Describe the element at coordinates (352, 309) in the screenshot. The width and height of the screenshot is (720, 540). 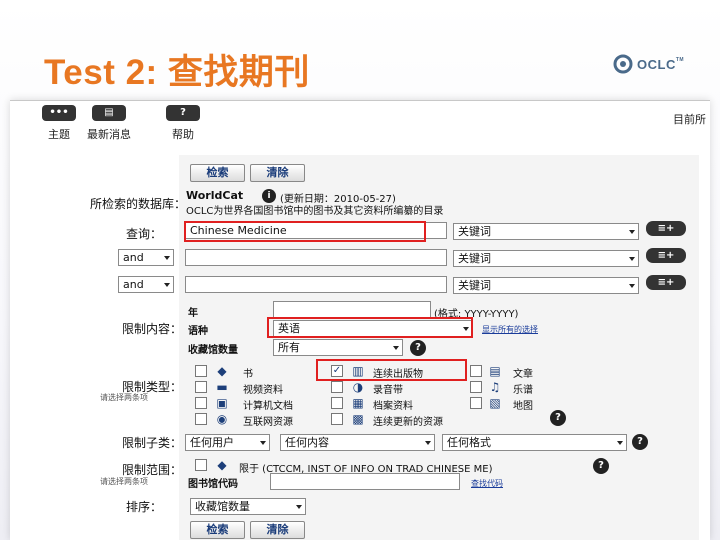
I see `year-input` at that location.